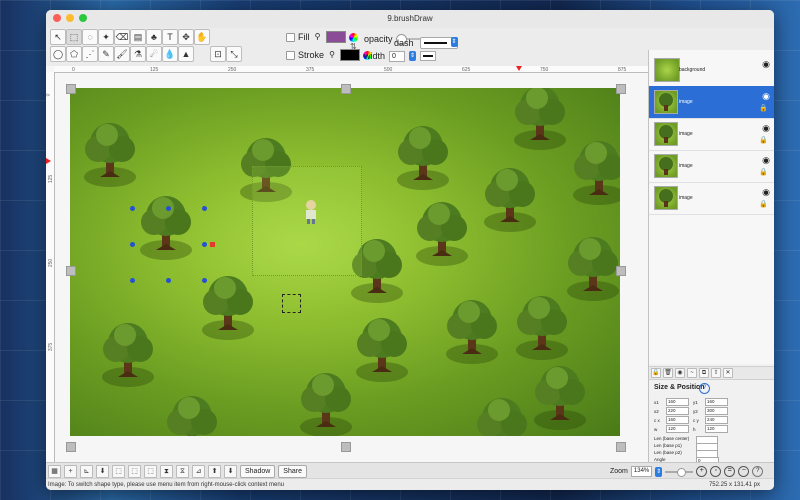 The height and width of the screenshot is (500, 800). I want to click on zoom-slider, so click(679, 472).